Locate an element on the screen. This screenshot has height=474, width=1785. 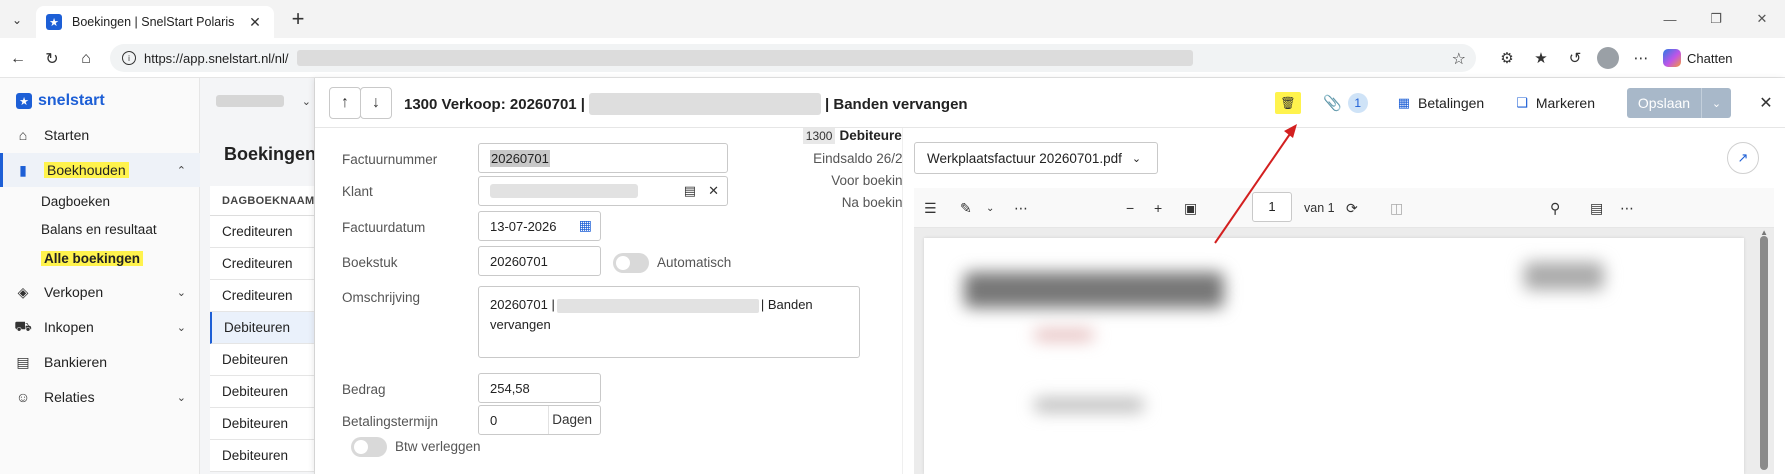
sidebar-subitem-dagboeken: Dagboeken is located at coordinates (75, 202).